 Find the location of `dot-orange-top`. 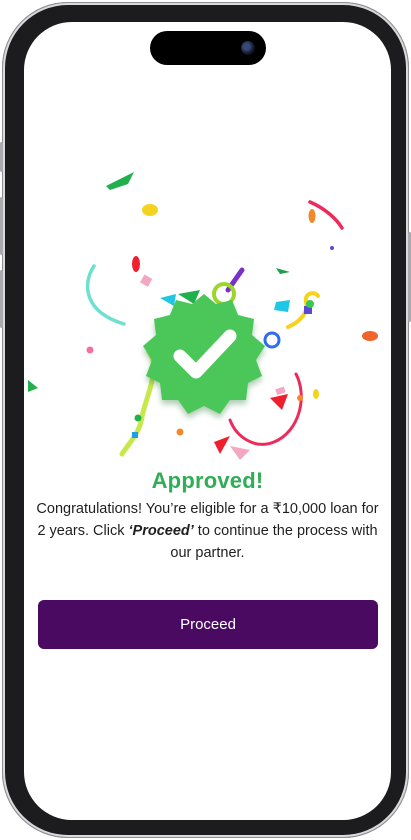

dot-orange-top is located at coordinates (312, 216).